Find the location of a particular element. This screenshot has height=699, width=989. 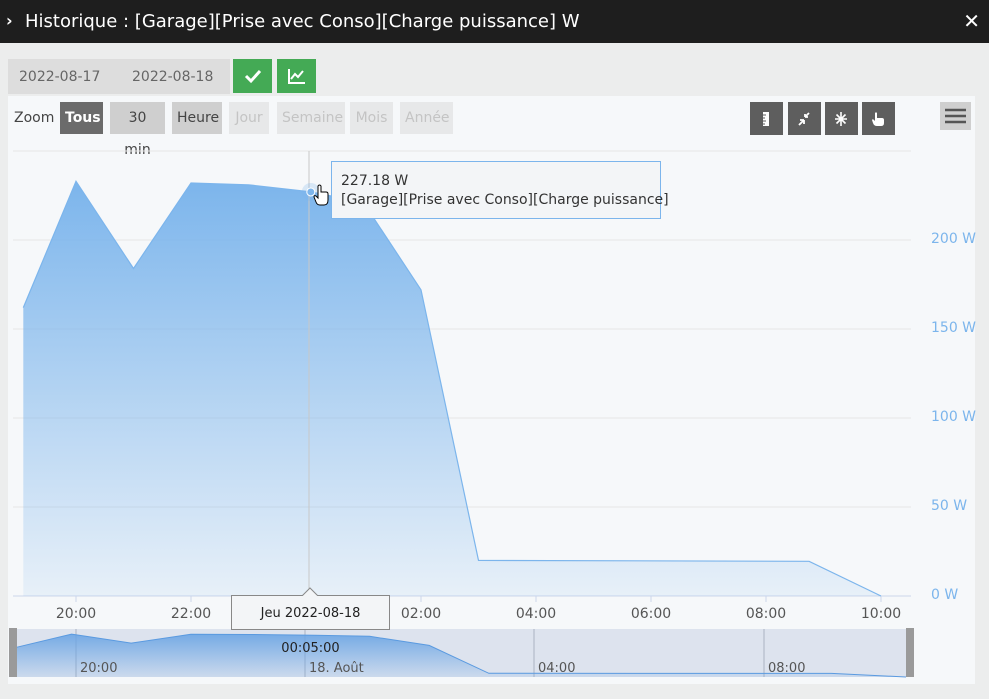

navigator-label: 18. Août is located at coordinates (336, 668).